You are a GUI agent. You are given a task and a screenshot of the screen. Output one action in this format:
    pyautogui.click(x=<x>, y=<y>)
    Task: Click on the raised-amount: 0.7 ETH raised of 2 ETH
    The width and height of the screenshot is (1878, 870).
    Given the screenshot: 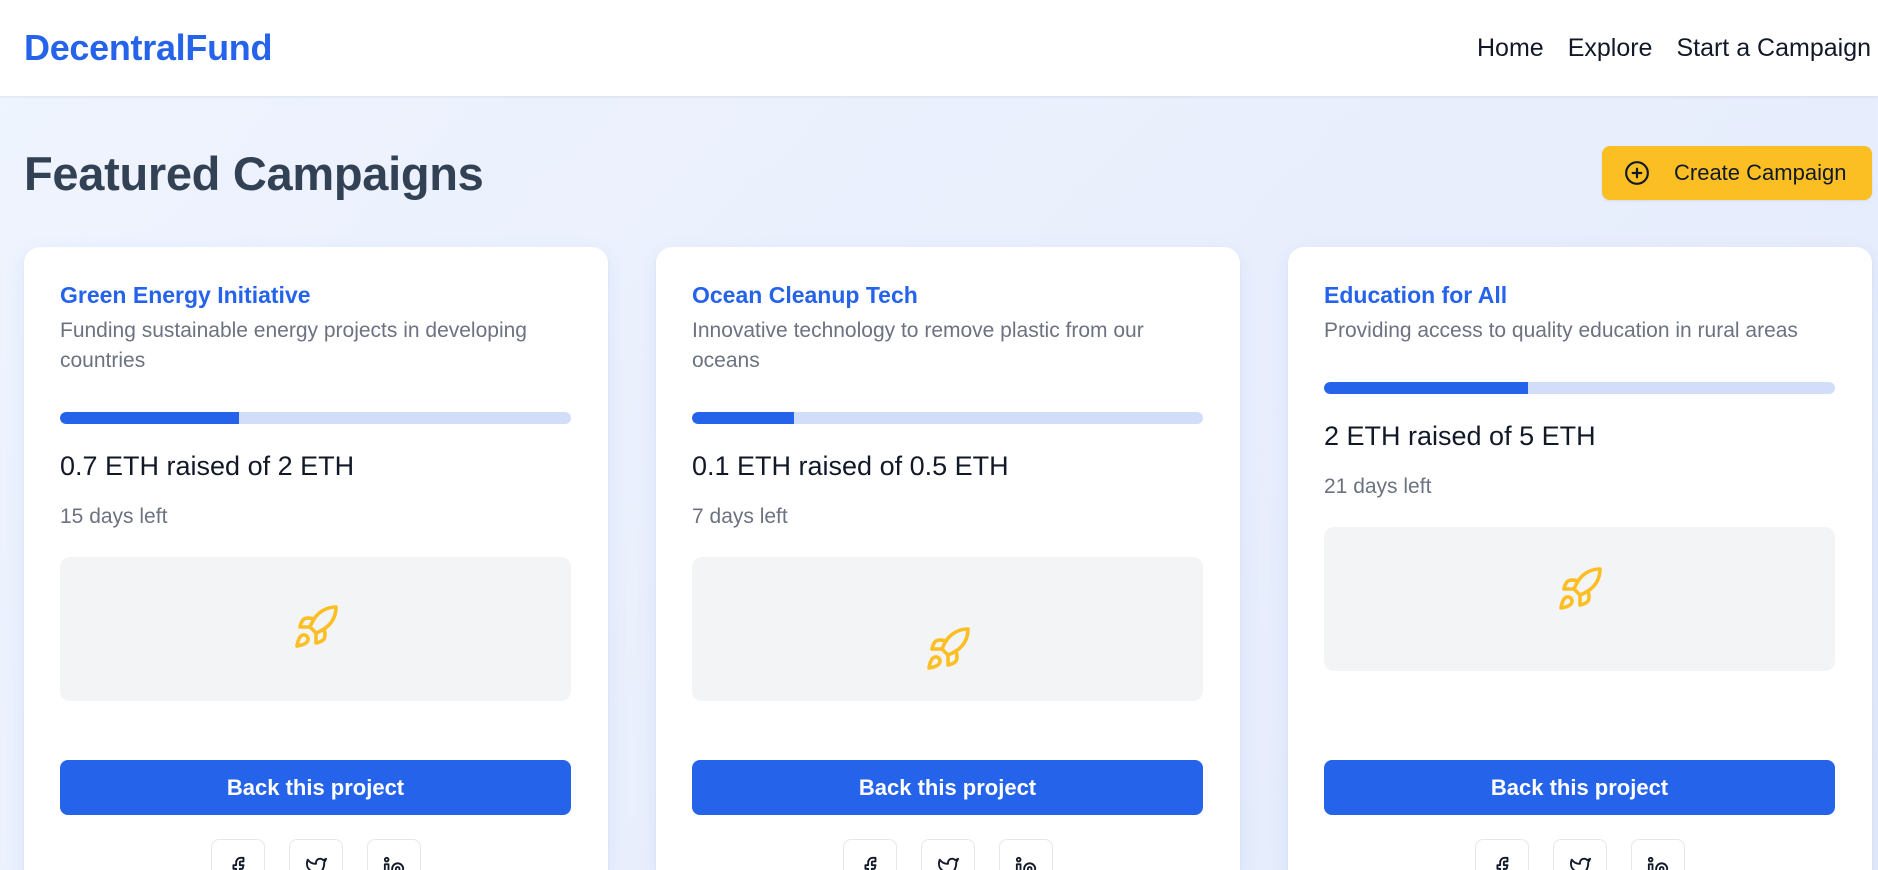 What is the action you would take?
    pyautogui.click(x=207, y=466)
    